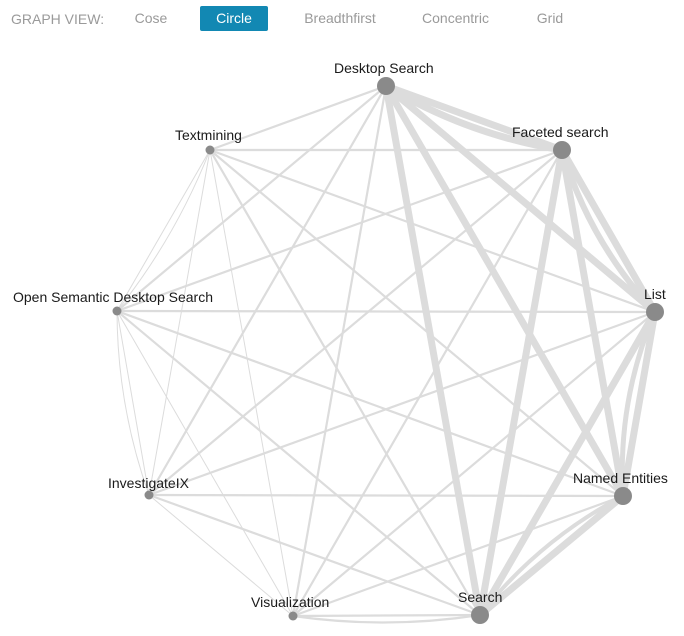 The width and height of the screenshot is (684, 636). I want to click on graph-edge-named-investigate, so click(386, 495).